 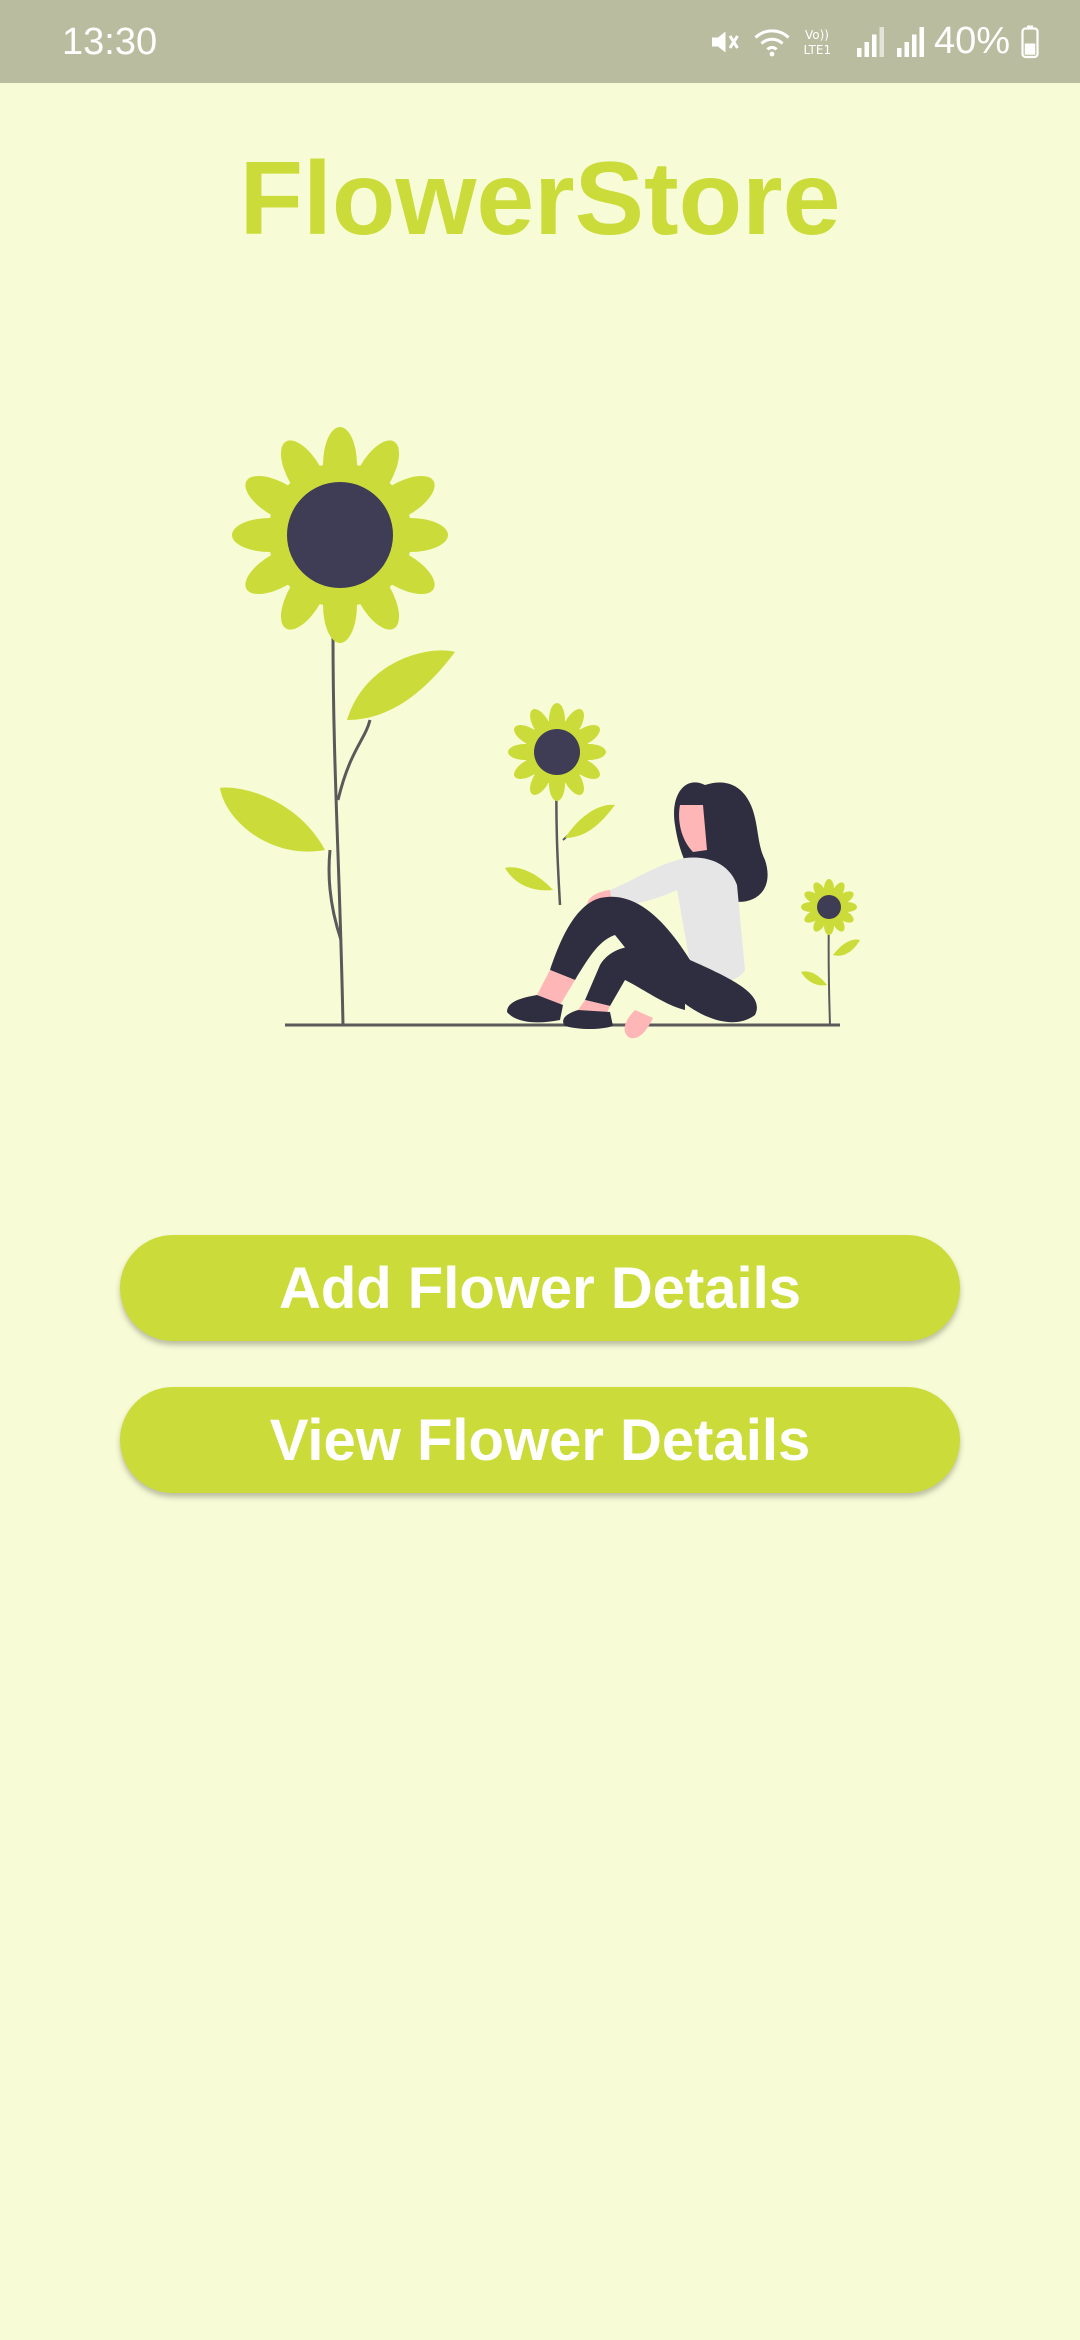 I want to click on add-flower-details-button: Add Flower Details, so click(x=540, y=1288).